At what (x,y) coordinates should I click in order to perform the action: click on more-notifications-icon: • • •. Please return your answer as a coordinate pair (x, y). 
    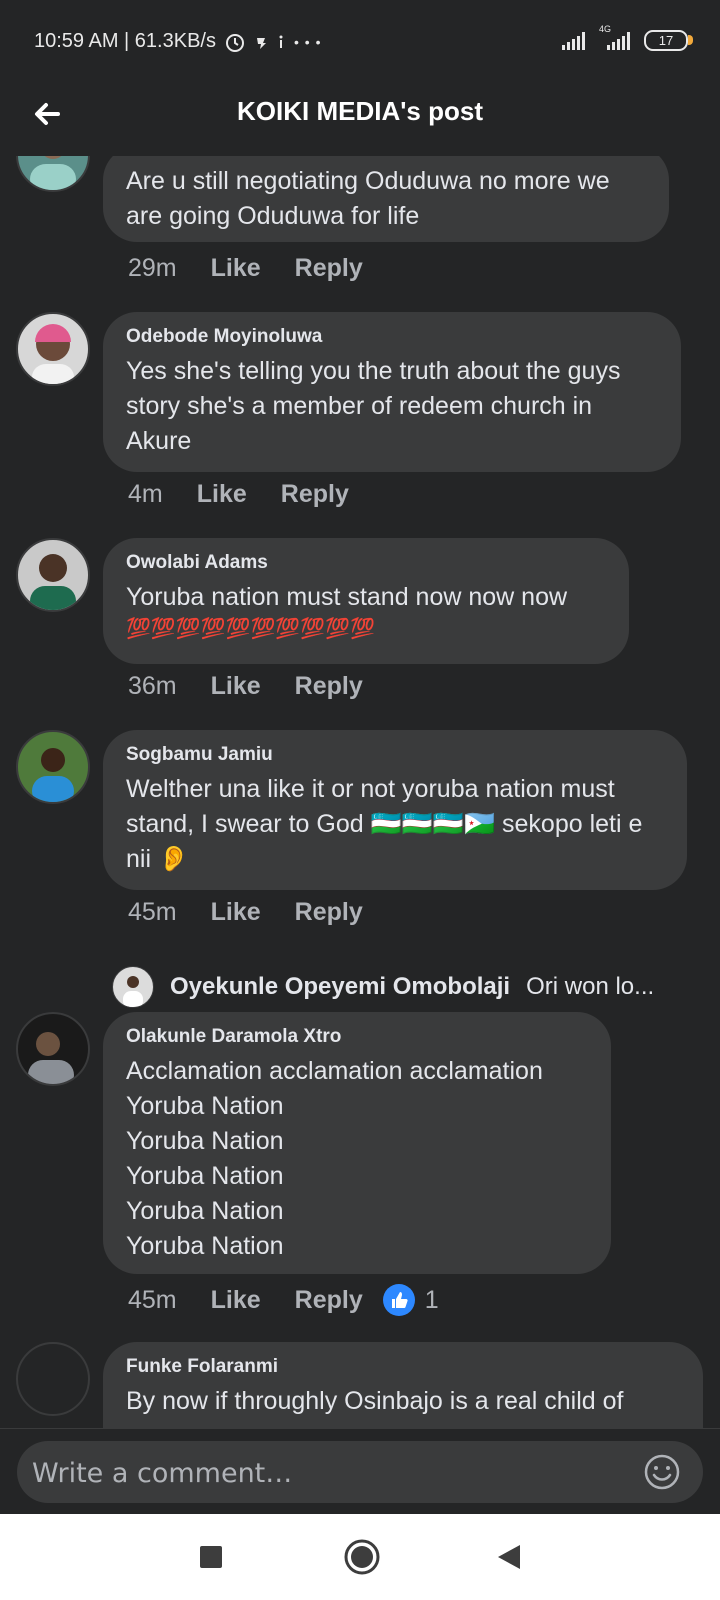
    Looking at the image, I should click on (307, 41).